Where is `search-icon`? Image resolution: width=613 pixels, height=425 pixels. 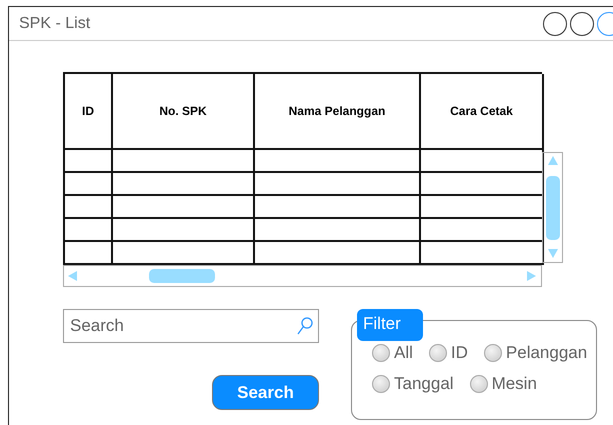 search-icon is located at coordinates (305, 326).